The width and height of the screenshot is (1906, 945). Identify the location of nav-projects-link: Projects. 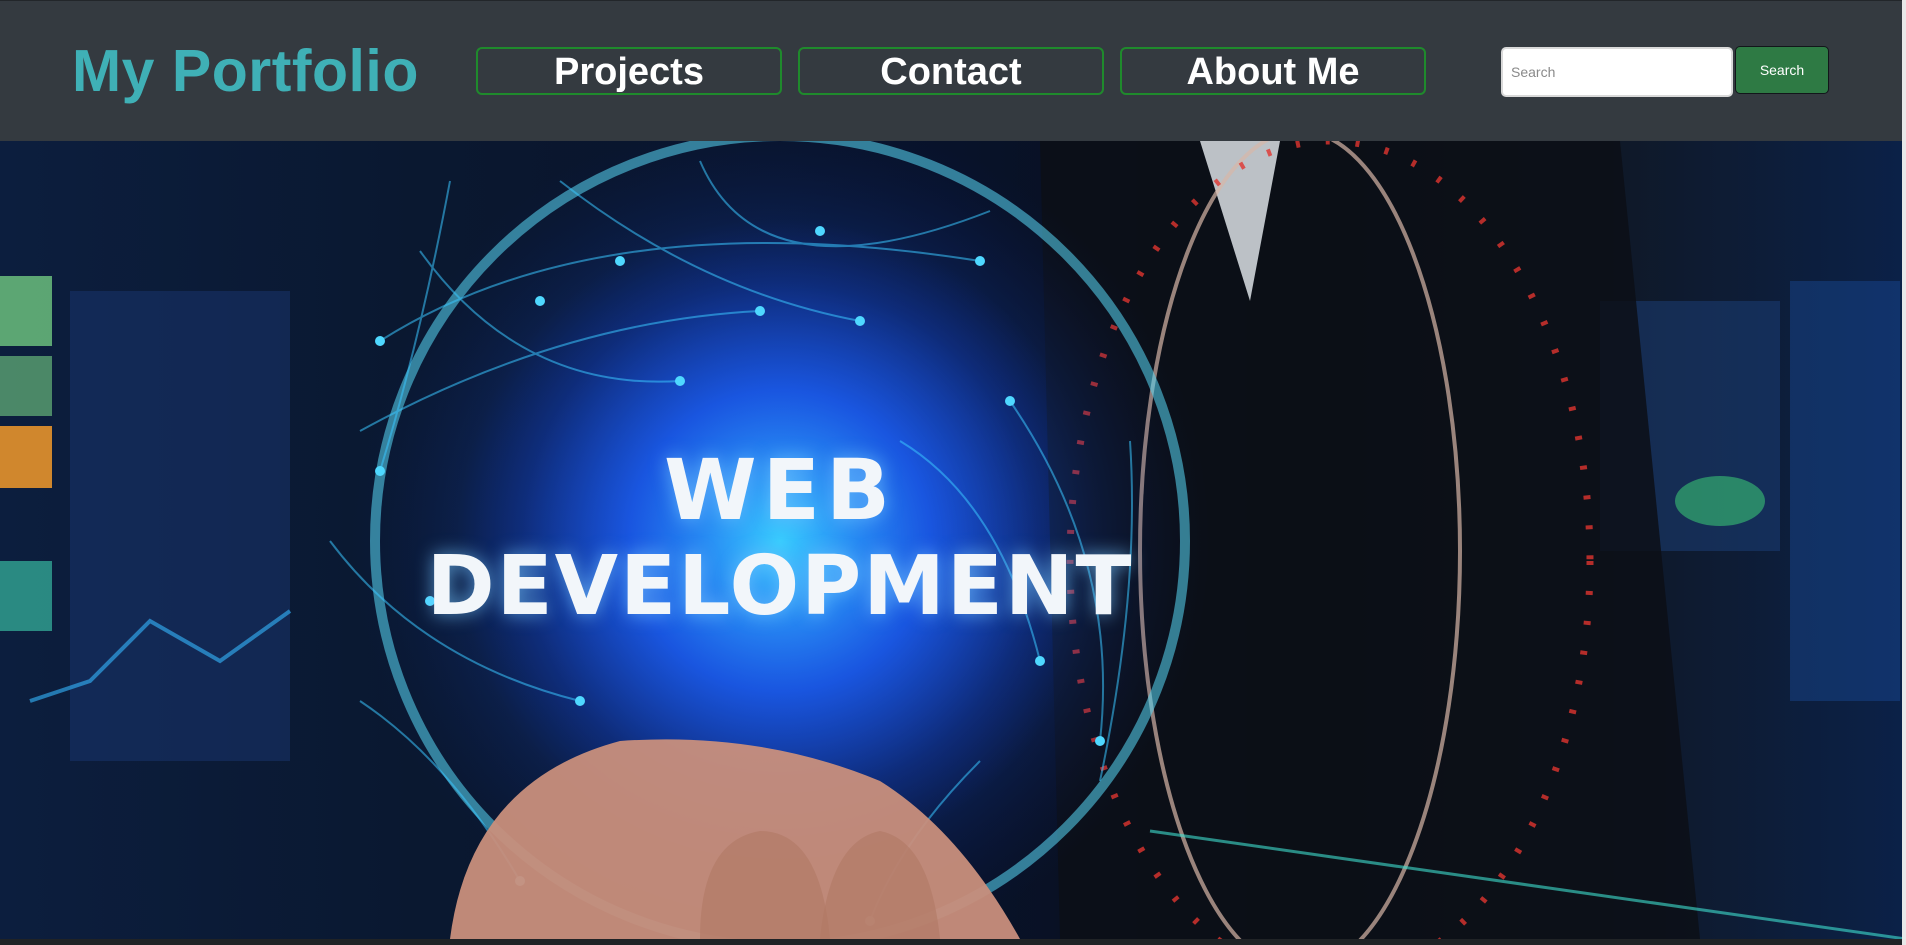
(629, 71).